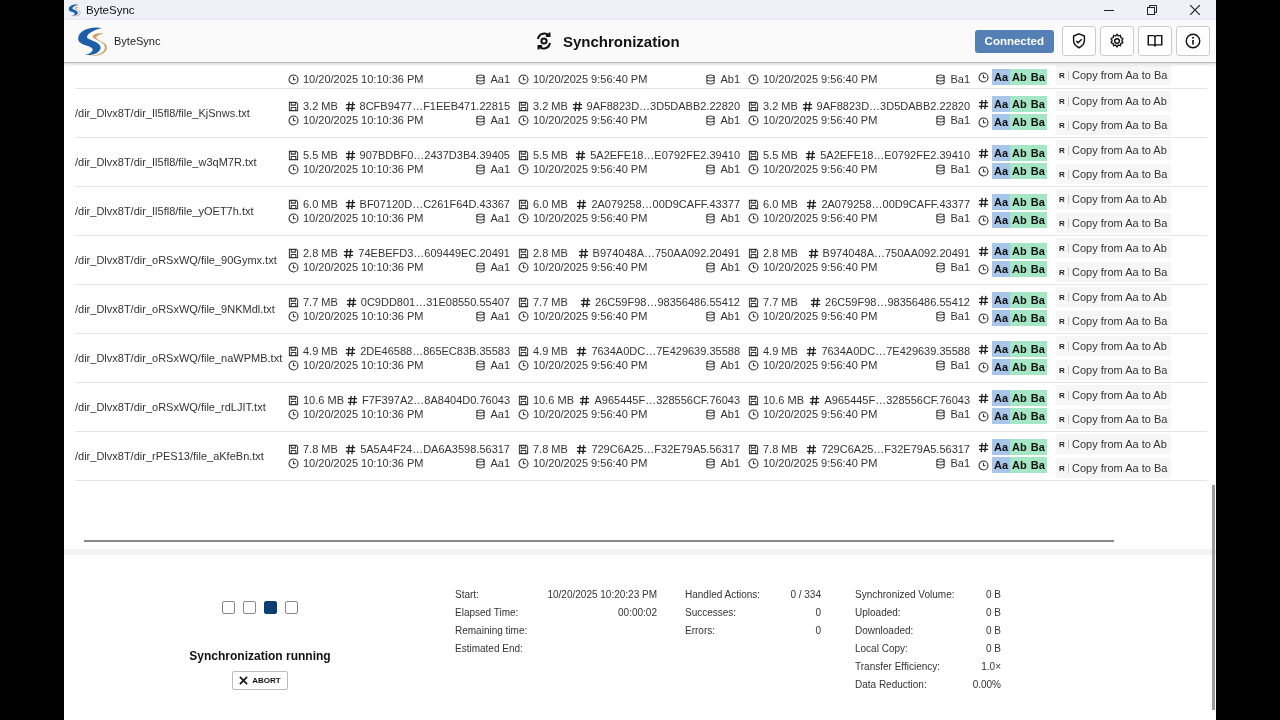  What do you see at coordinates (1014, 41) in the screenshot?
I see `connection-status-button: Connected` at bounding box center [1014, 41].